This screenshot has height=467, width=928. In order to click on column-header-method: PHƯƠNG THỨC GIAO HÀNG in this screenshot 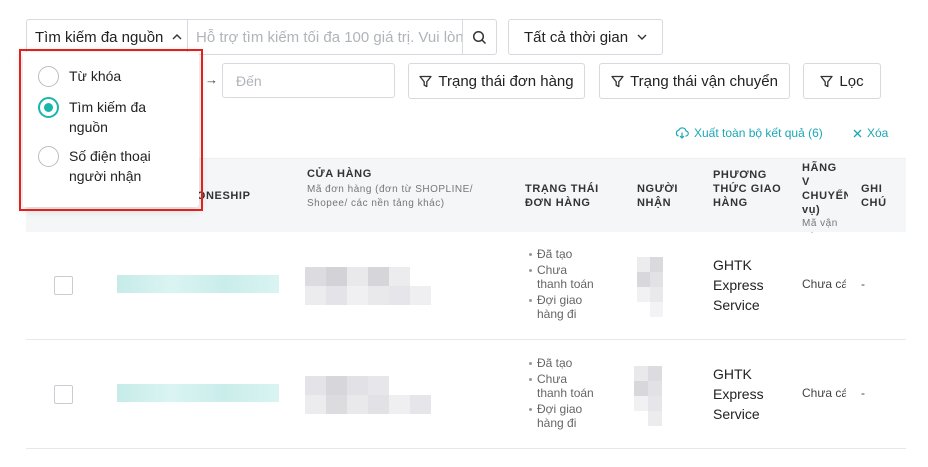, I will do `click(747, 189)`.